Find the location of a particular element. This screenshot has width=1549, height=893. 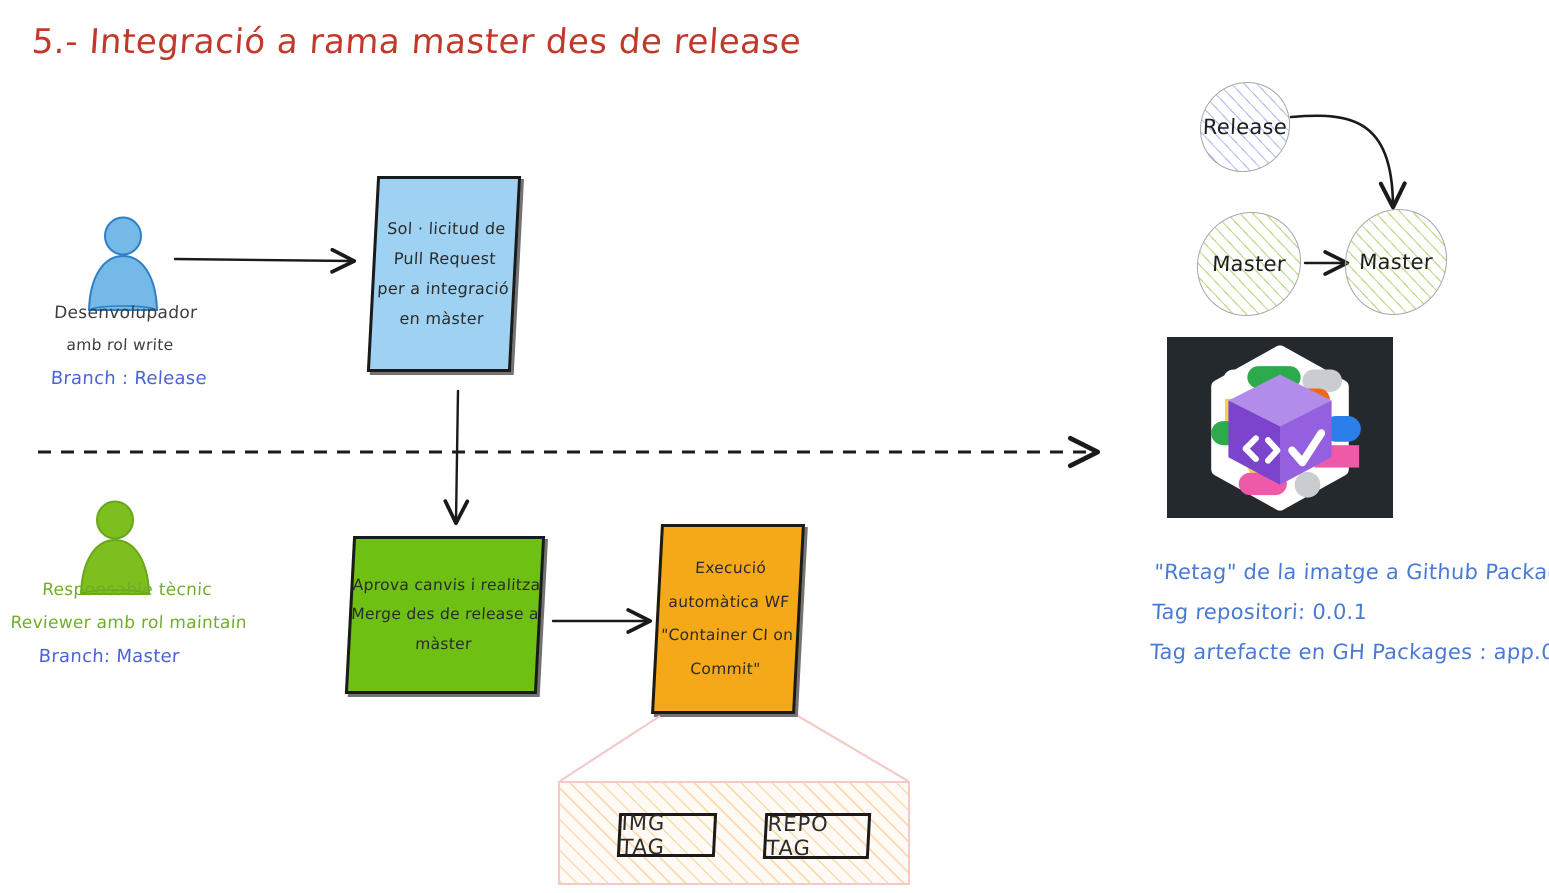

repo-tag-label: REPO TAG is located at coordinates (797, 836).